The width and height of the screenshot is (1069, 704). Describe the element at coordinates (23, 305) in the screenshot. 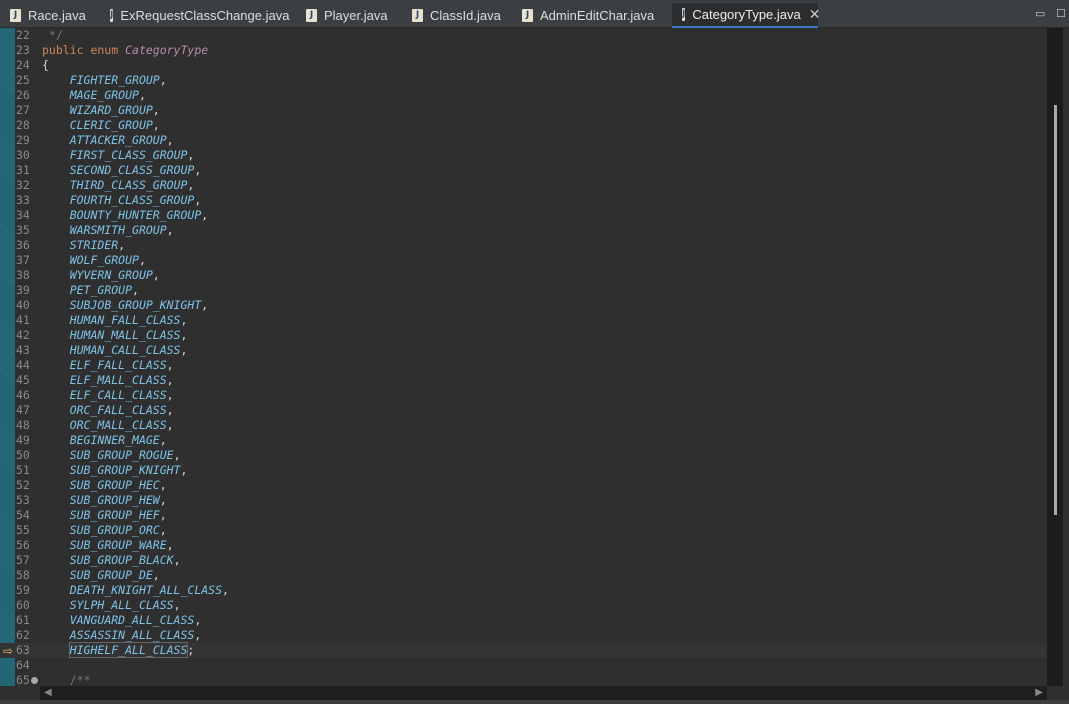

I see `line-number: 40` at that location.